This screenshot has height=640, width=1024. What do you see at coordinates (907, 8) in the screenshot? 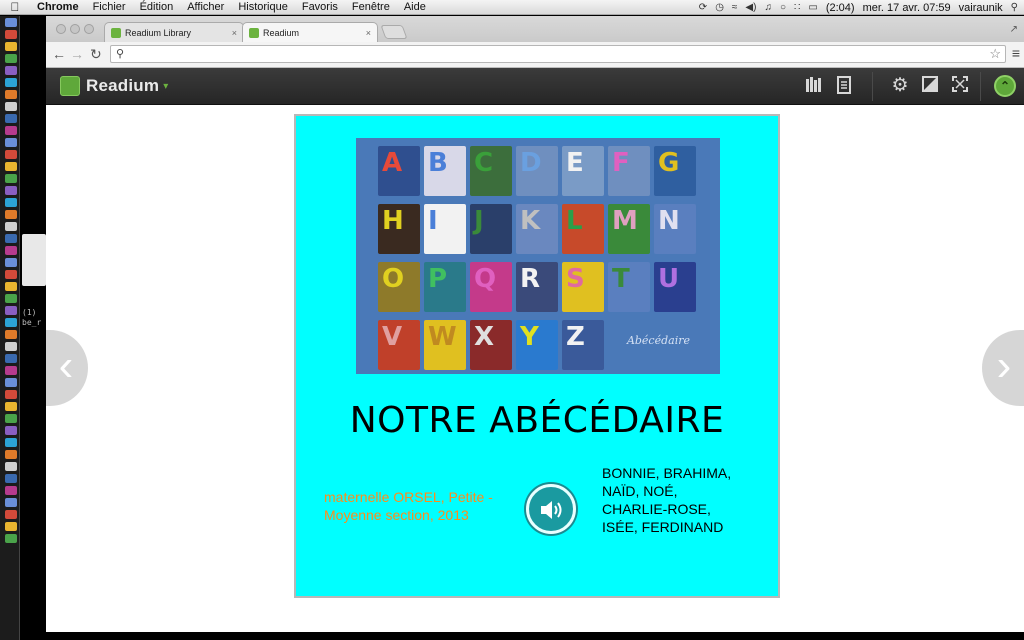
I see `clock: mer. 17 avr. 07:59` at bounding box center [907, 8].